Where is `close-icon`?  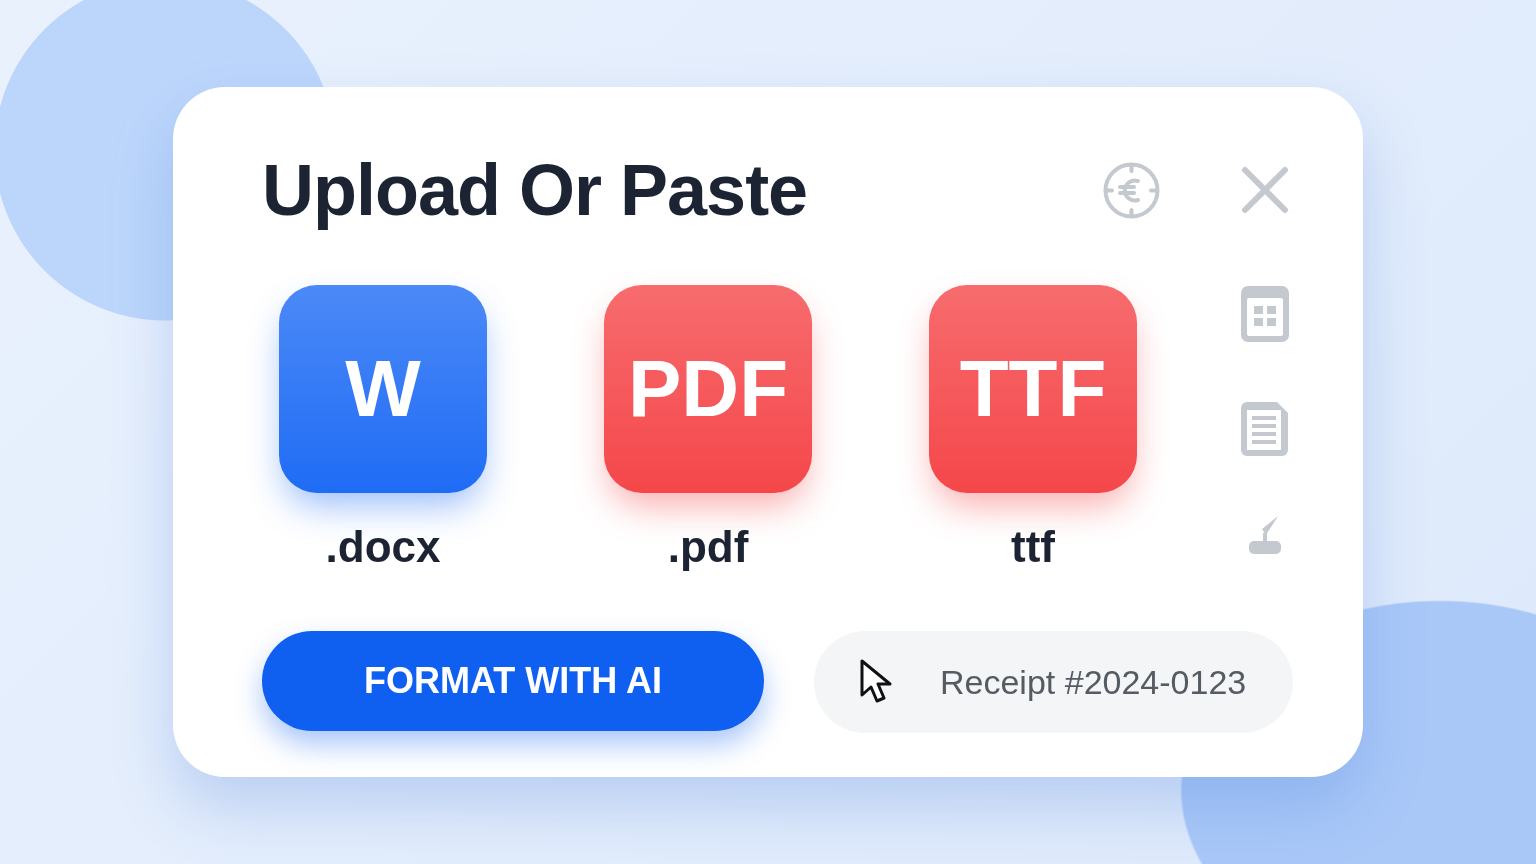 close-icon is located at coordinates (1265, 190).